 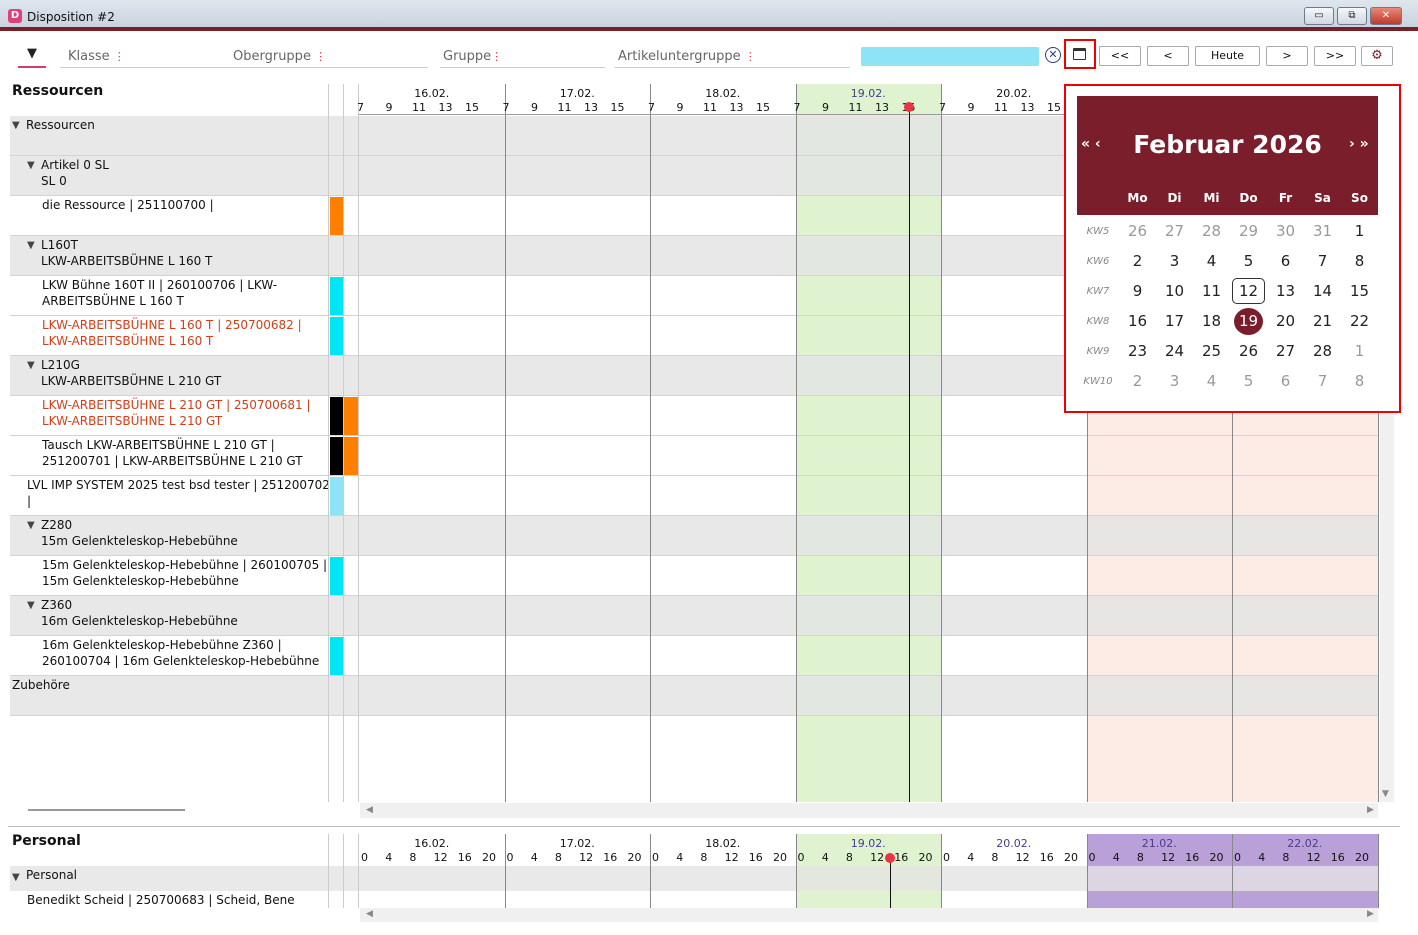 What do you see at coordinates (1285, 321) in the screenshot?
I see `calendar-day-20: 20` at bounding box center [1285, 321].